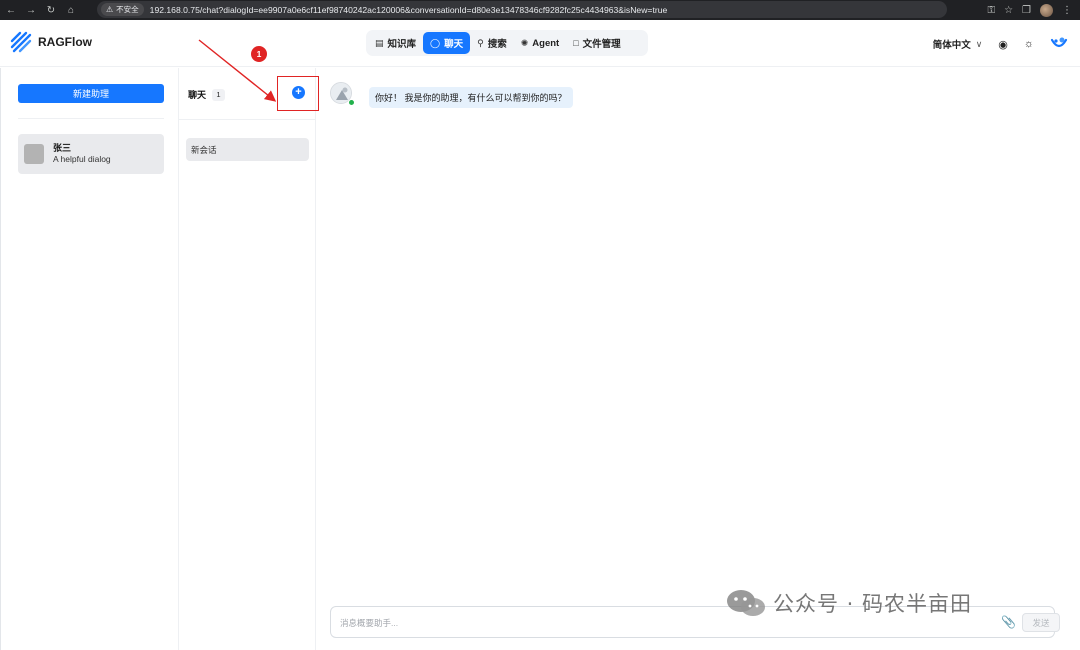 This screenshot has height=650, width=1080. Describe the element at coordinates (1003, 44) in the screenshot. I see `github-icon: ◉` at that location.